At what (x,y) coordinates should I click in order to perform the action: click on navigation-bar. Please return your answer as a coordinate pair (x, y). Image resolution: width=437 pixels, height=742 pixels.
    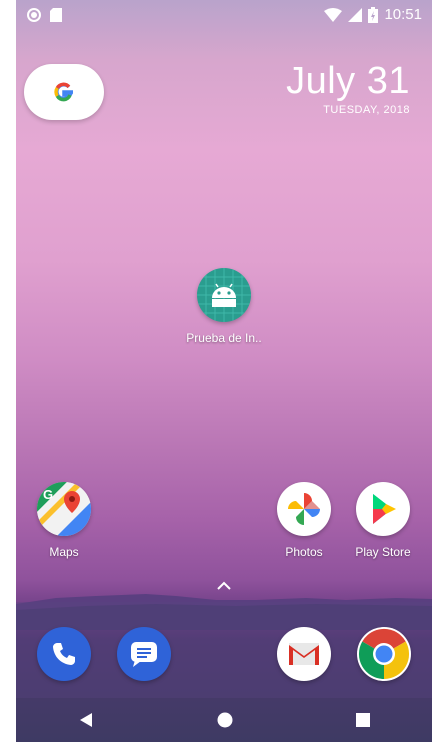
    Looking at the image, I should click on (224, 720).